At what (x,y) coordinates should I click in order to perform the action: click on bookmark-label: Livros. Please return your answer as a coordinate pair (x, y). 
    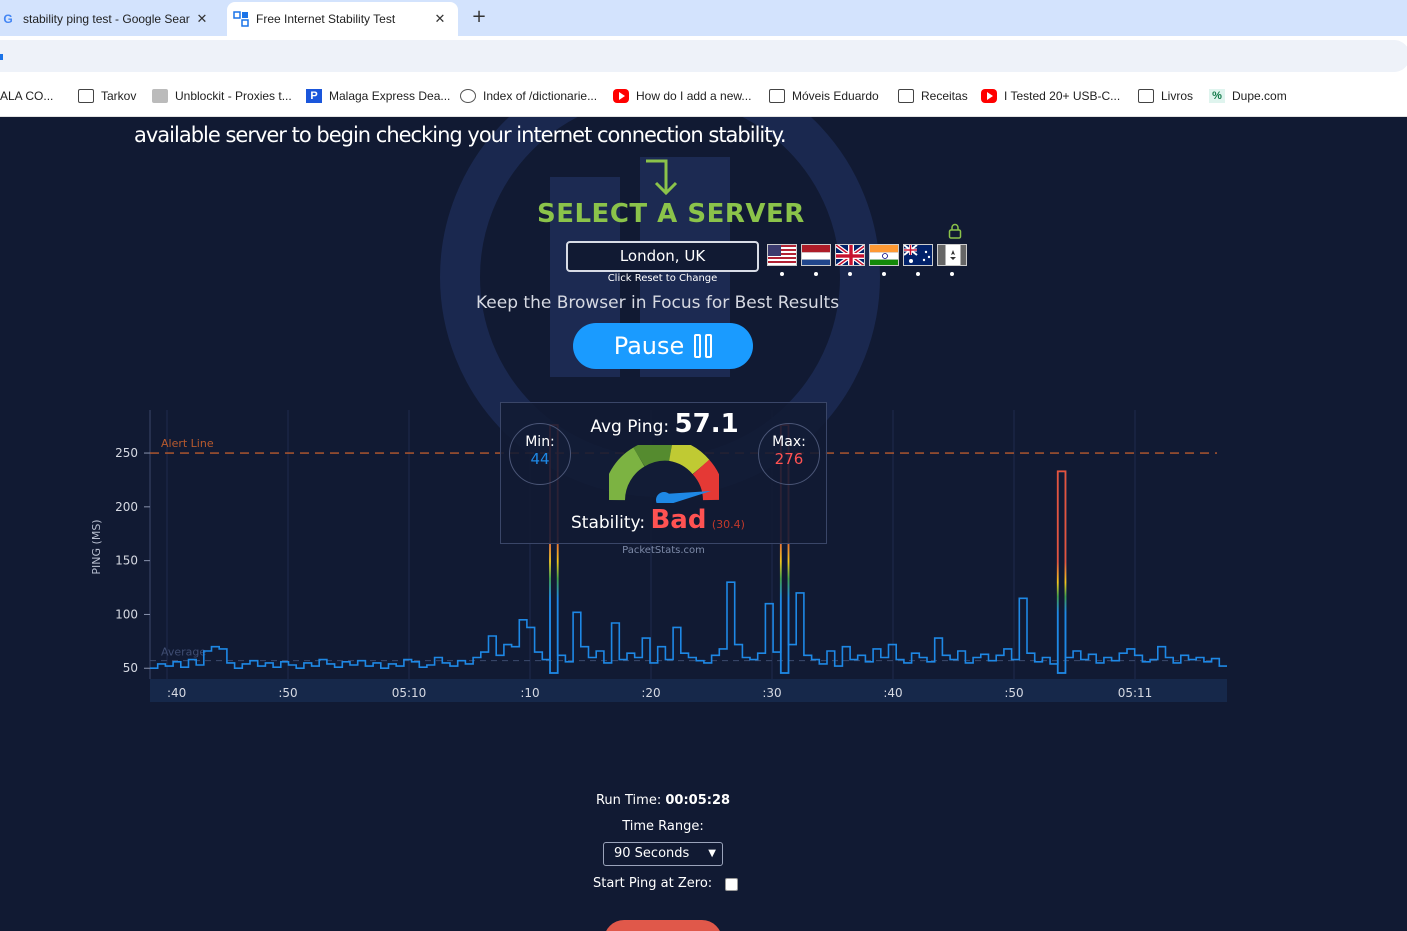
    Looking at the image, I should click on (1177, 96).